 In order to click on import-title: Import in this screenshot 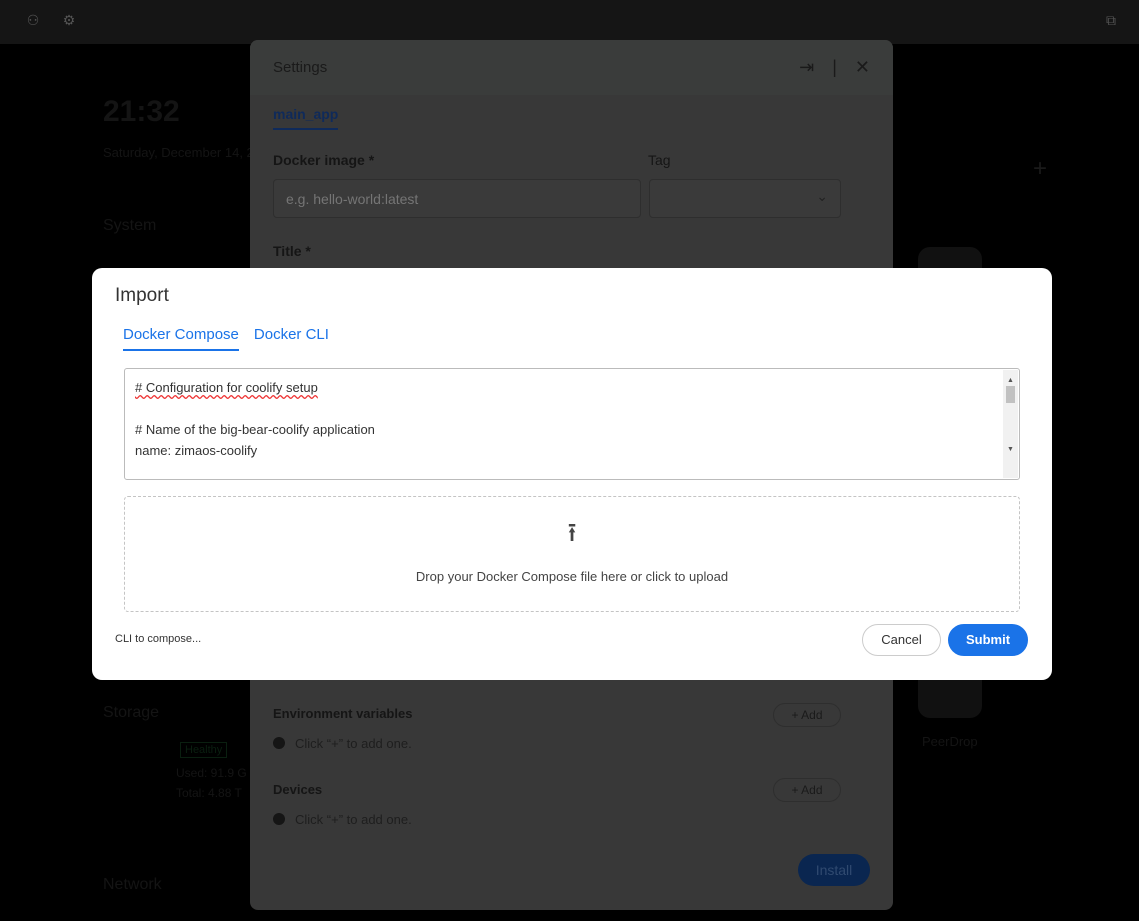, I will do `click(142, 295)`.